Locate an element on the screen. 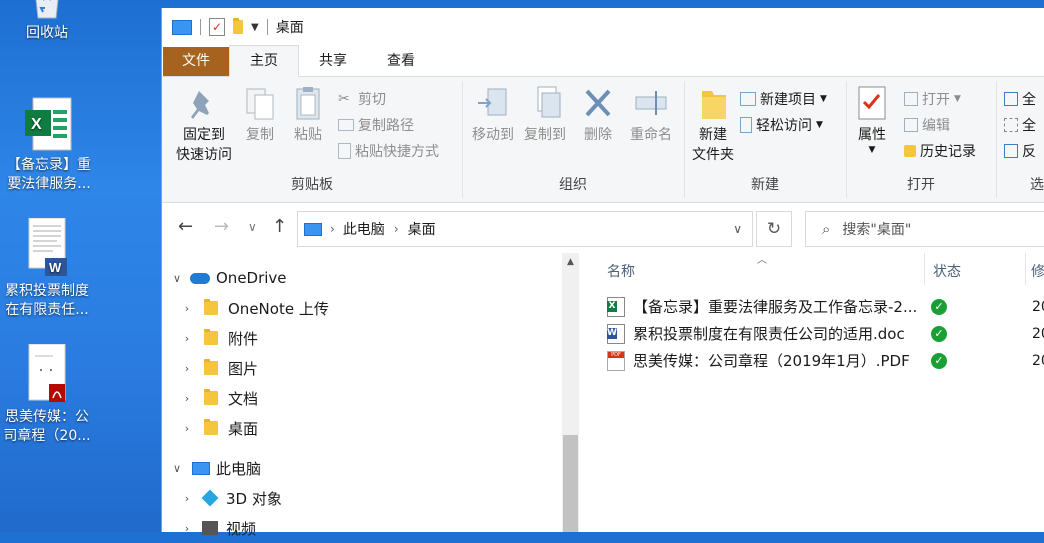  nav-label: 附件 is located at coordinates (243, 338).